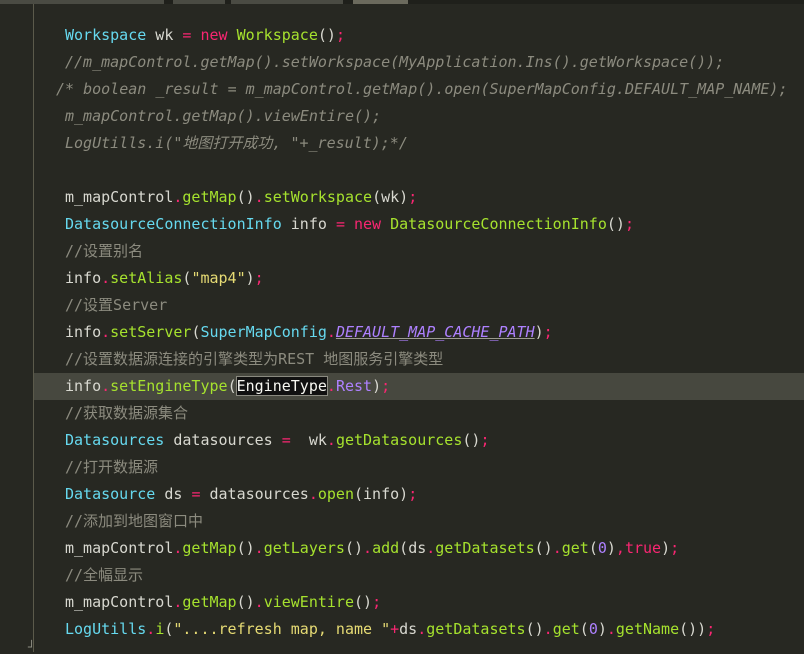 The height and width of the screenshot is (654, 804). Describe the element at coordinates (308, 602) in the screenshot. I see `code-token: viewEntire` at that location.